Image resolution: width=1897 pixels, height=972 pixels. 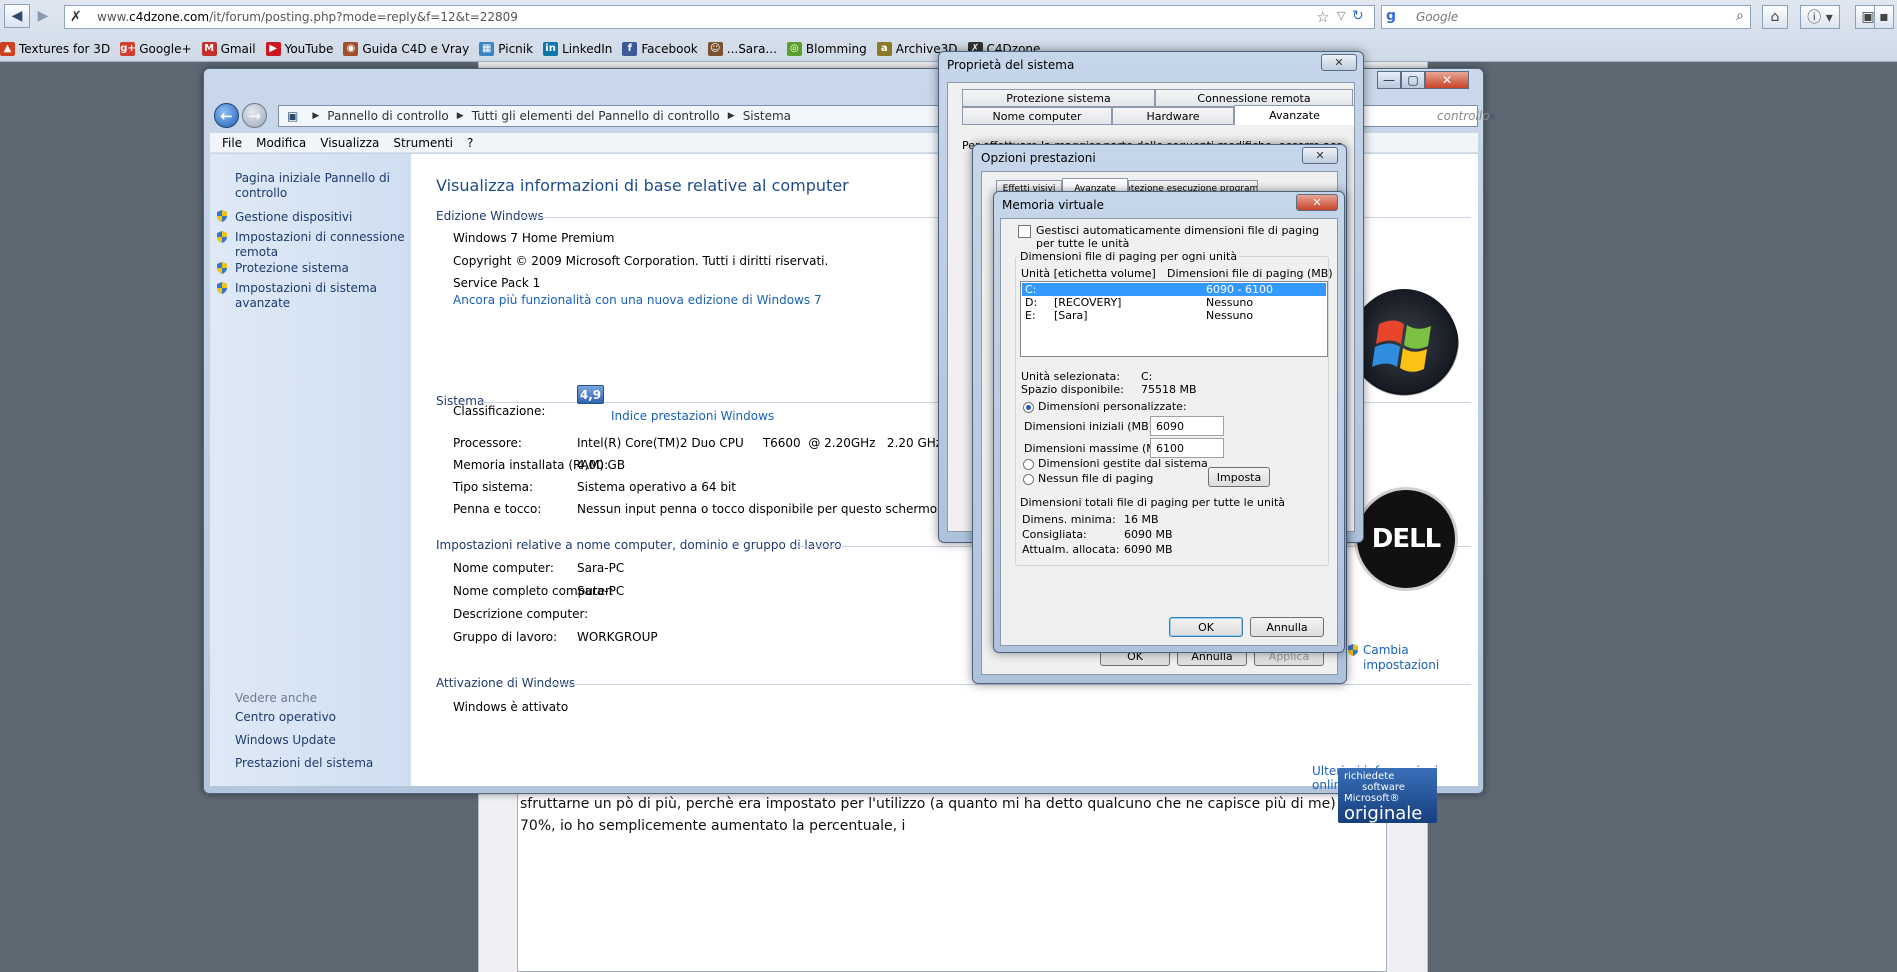 What do you see at coordinates (423, 143) in the screenshot?
I see `menu-tools: Strumenti` at bounding box center [423, 143].